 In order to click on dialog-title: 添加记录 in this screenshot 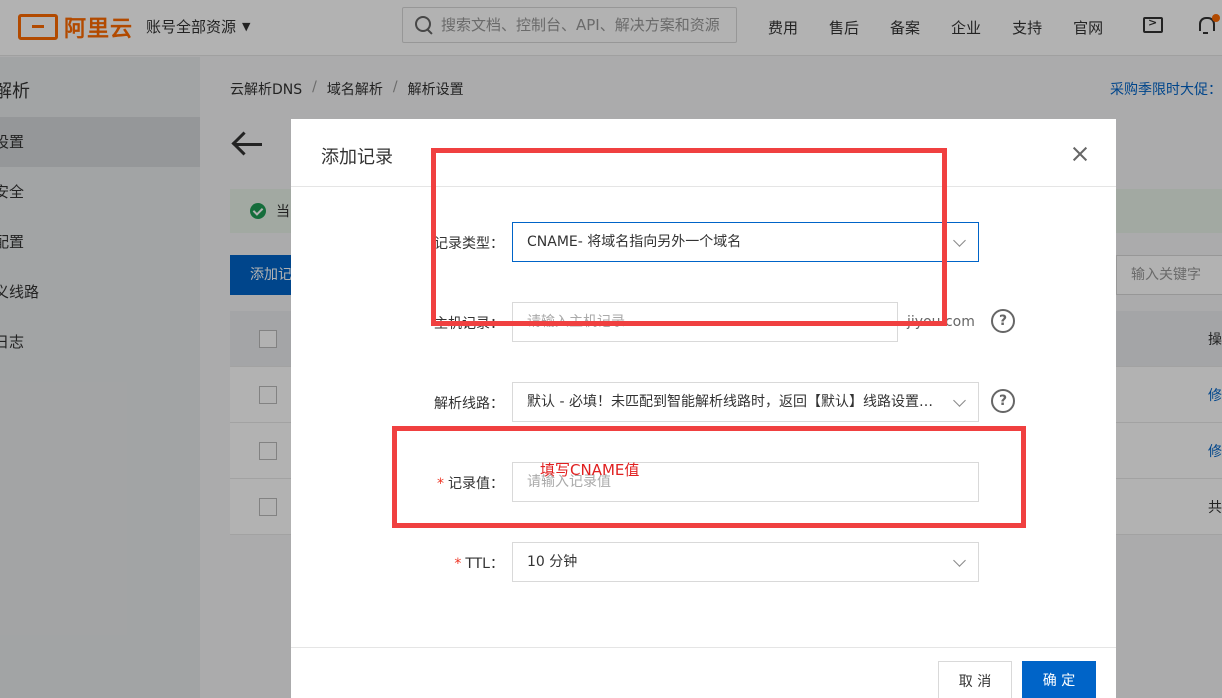, I will do `click(357, 157)`.